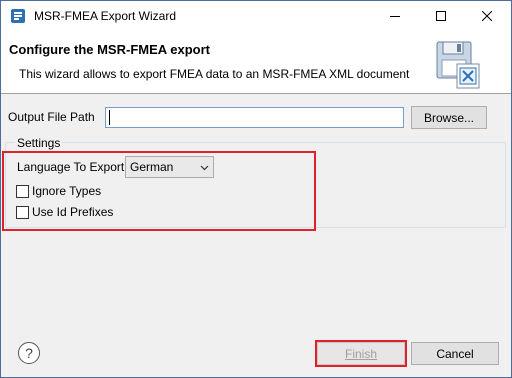 Image resolution: width=512 pixels, height=378 pixels. I want to click on use-id-prefixes-option: Use Id Prefixes, so click(64, 212).